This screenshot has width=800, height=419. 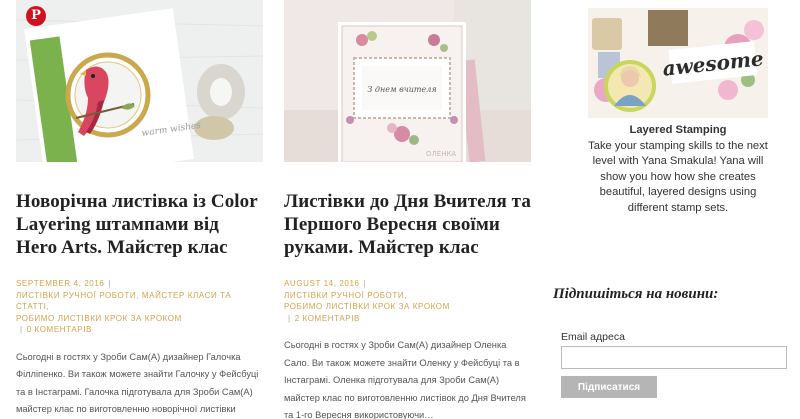 I want to click on comments-link: 2 КОМЕНТАРІВ, so click(x=327, y=318).